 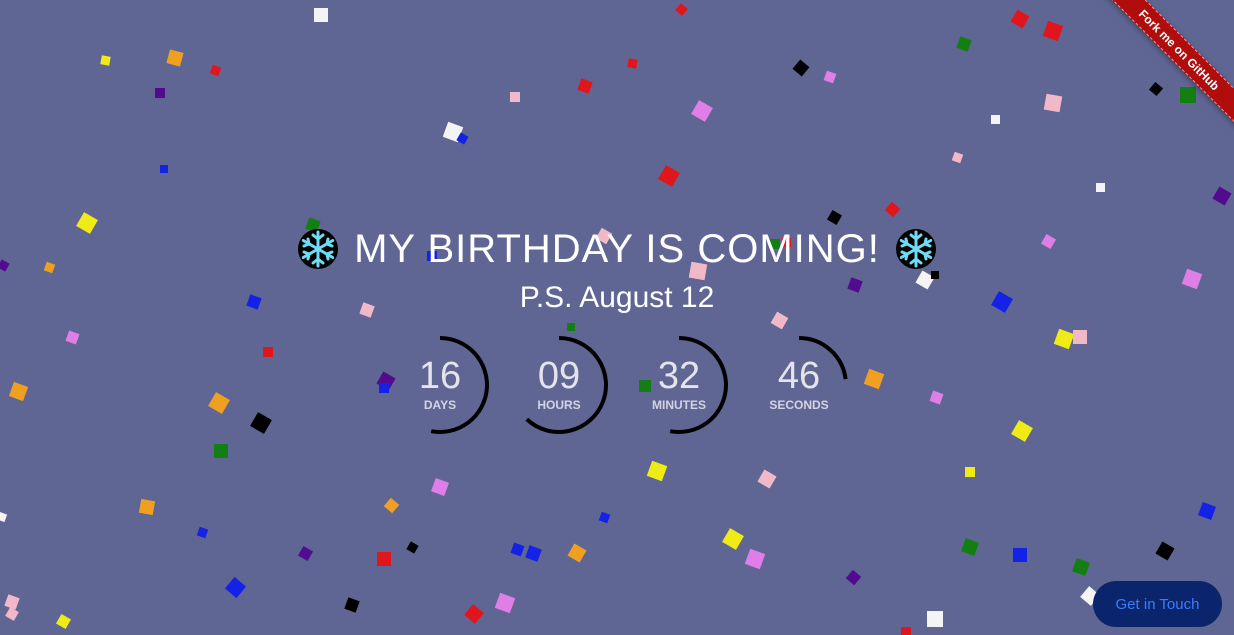 What do you see at coordinates (440, 405) in the screenshot?
I see `countdown-days-label: DAYS` at bounding box center [440, 405].